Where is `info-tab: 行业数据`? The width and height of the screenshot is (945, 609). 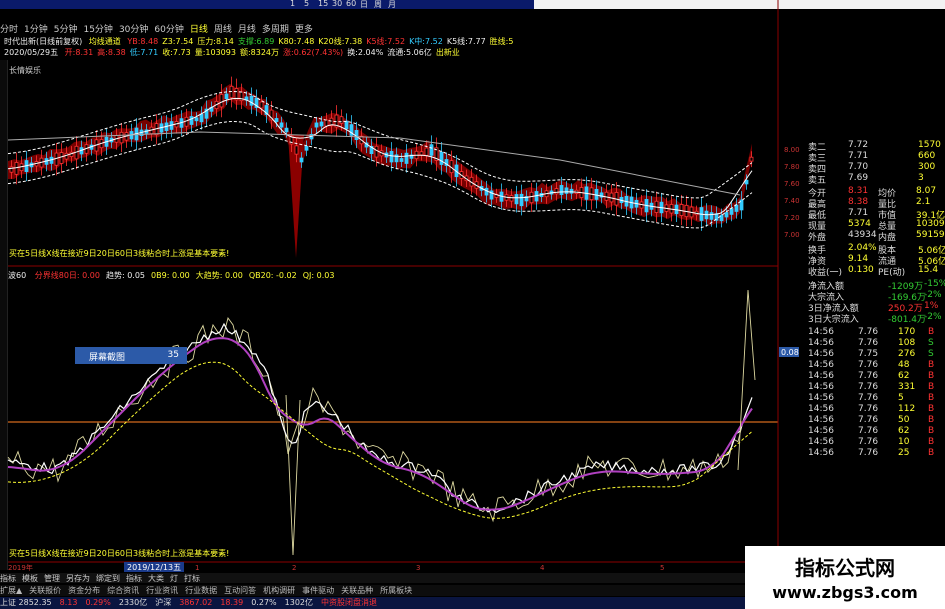
info-tab: 行业数据 is located at coordinates (201, 590).